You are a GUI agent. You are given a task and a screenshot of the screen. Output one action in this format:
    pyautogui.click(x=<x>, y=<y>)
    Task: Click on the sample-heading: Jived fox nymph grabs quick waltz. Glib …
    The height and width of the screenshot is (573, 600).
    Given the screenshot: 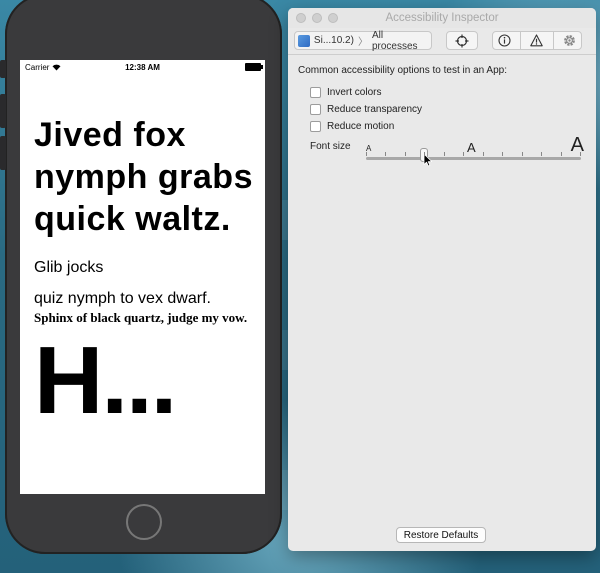 What is the action you would take?
    pyautogui.click(x=146, y=201)
    